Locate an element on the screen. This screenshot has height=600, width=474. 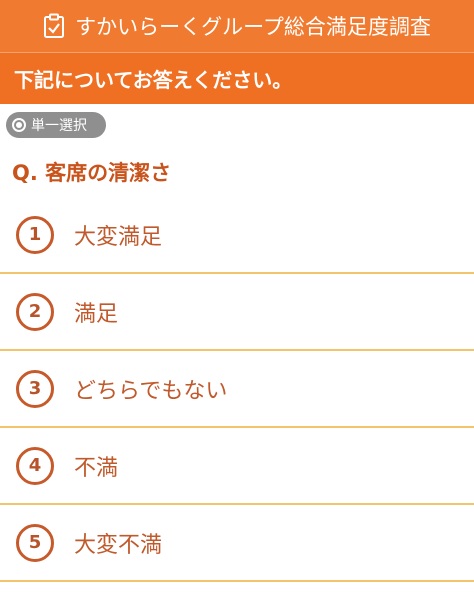
badge-label: 単一選択 is located at coordinates (59, 126).